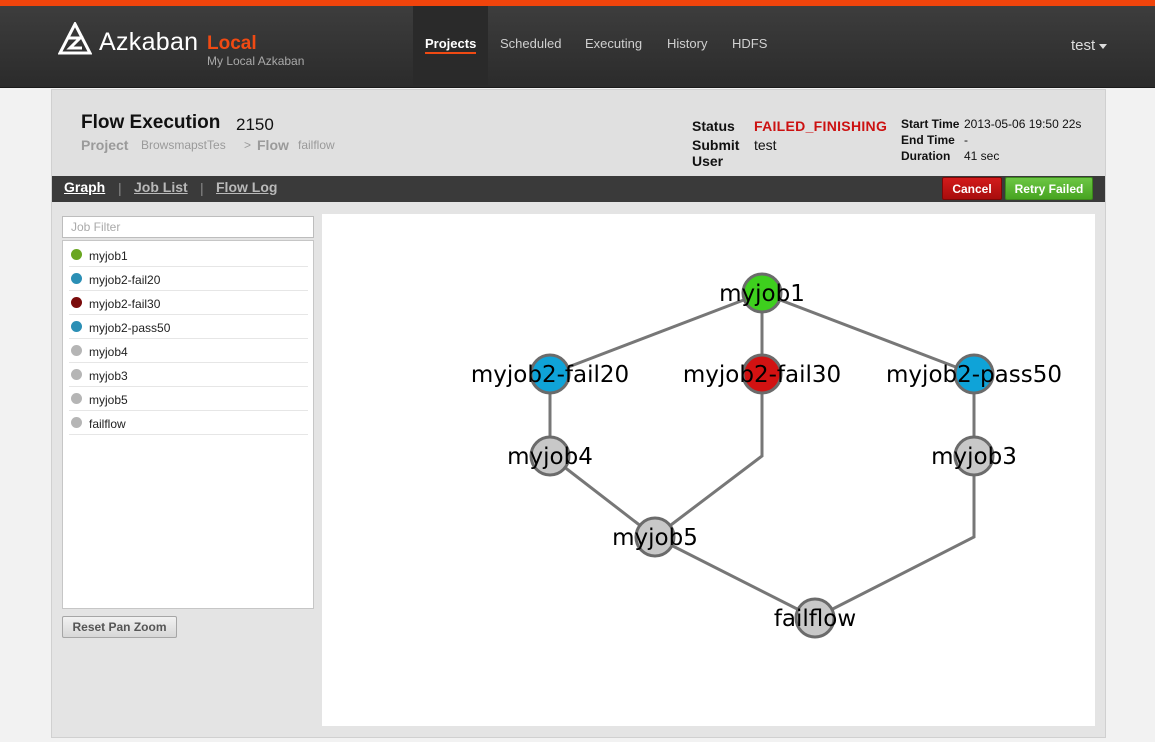 This screenshot has height=742, width=1155. I want to click on execution-id: 2150, so click(255, 124).